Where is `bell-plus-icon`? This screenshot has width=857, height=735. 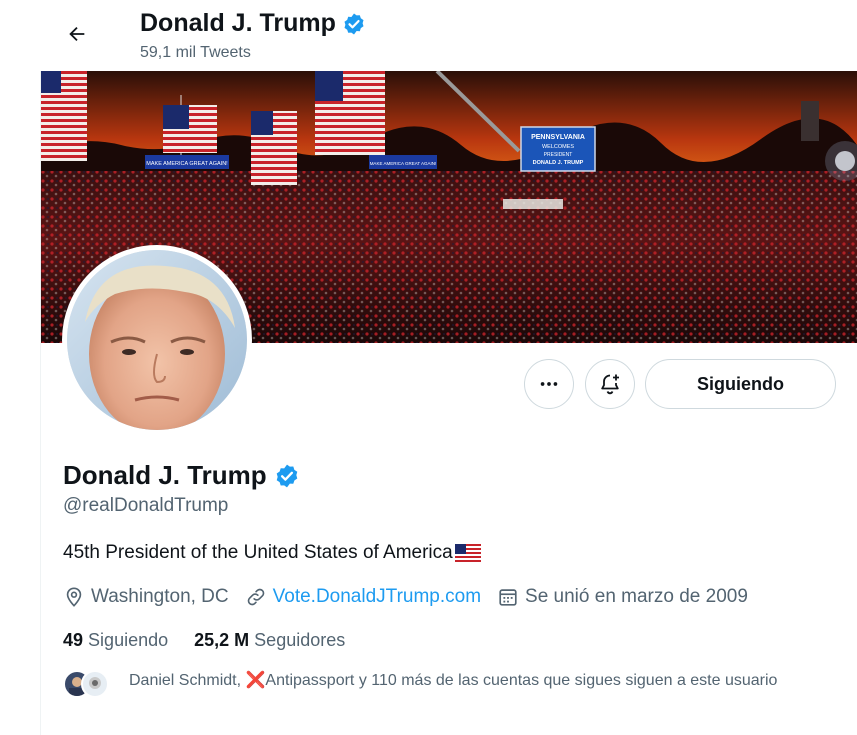
bell-plus-icon is located at coordinates (610, 384).